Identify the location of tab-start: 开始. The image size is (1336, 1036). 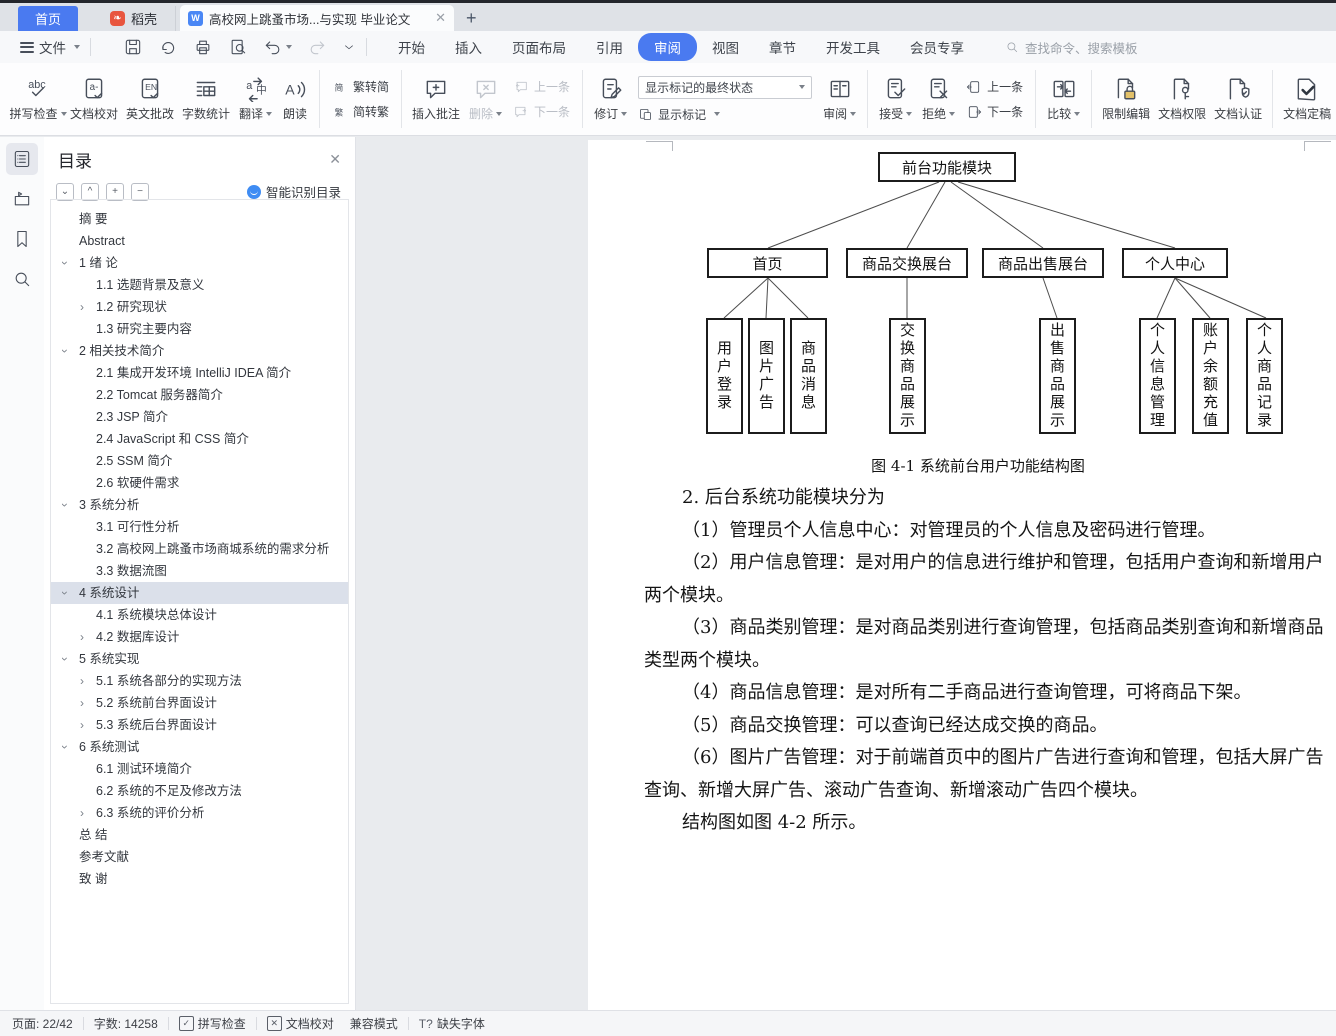
(411, 47).